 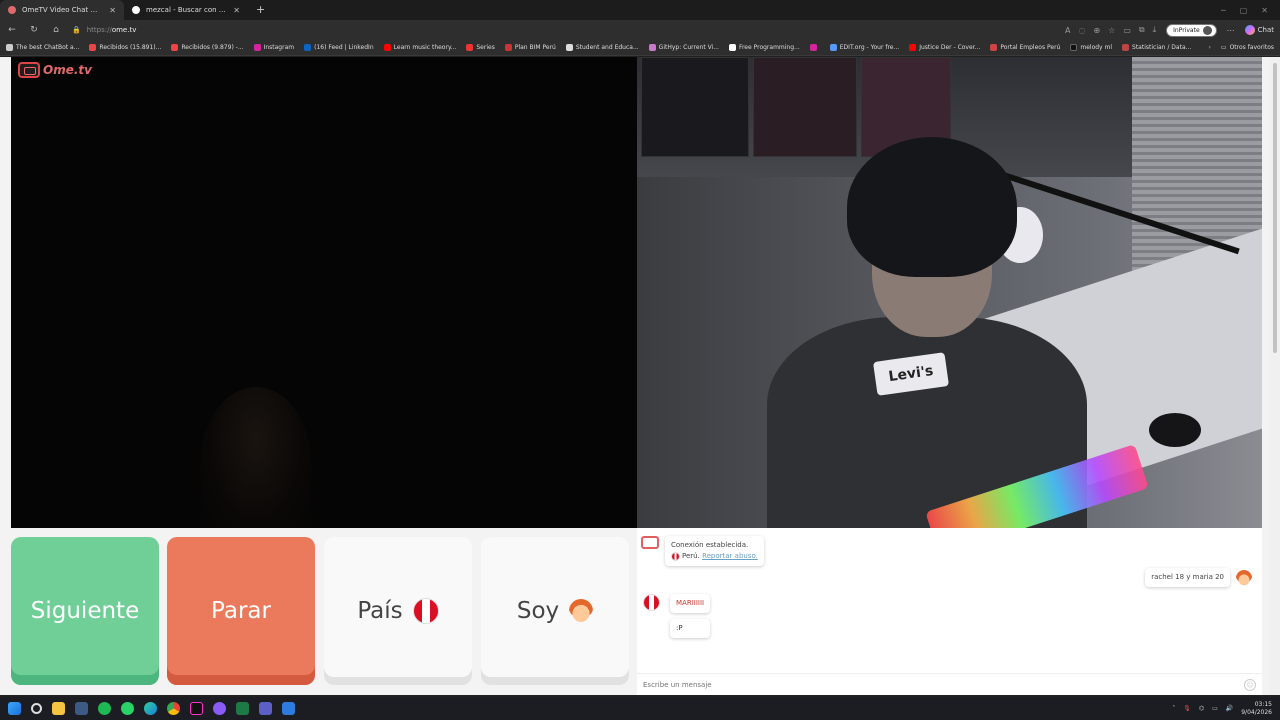 What do you see at coordinates (241, 611) in the screenshot?
I see `stop-button: Parar` at bounding box center [241, 611].